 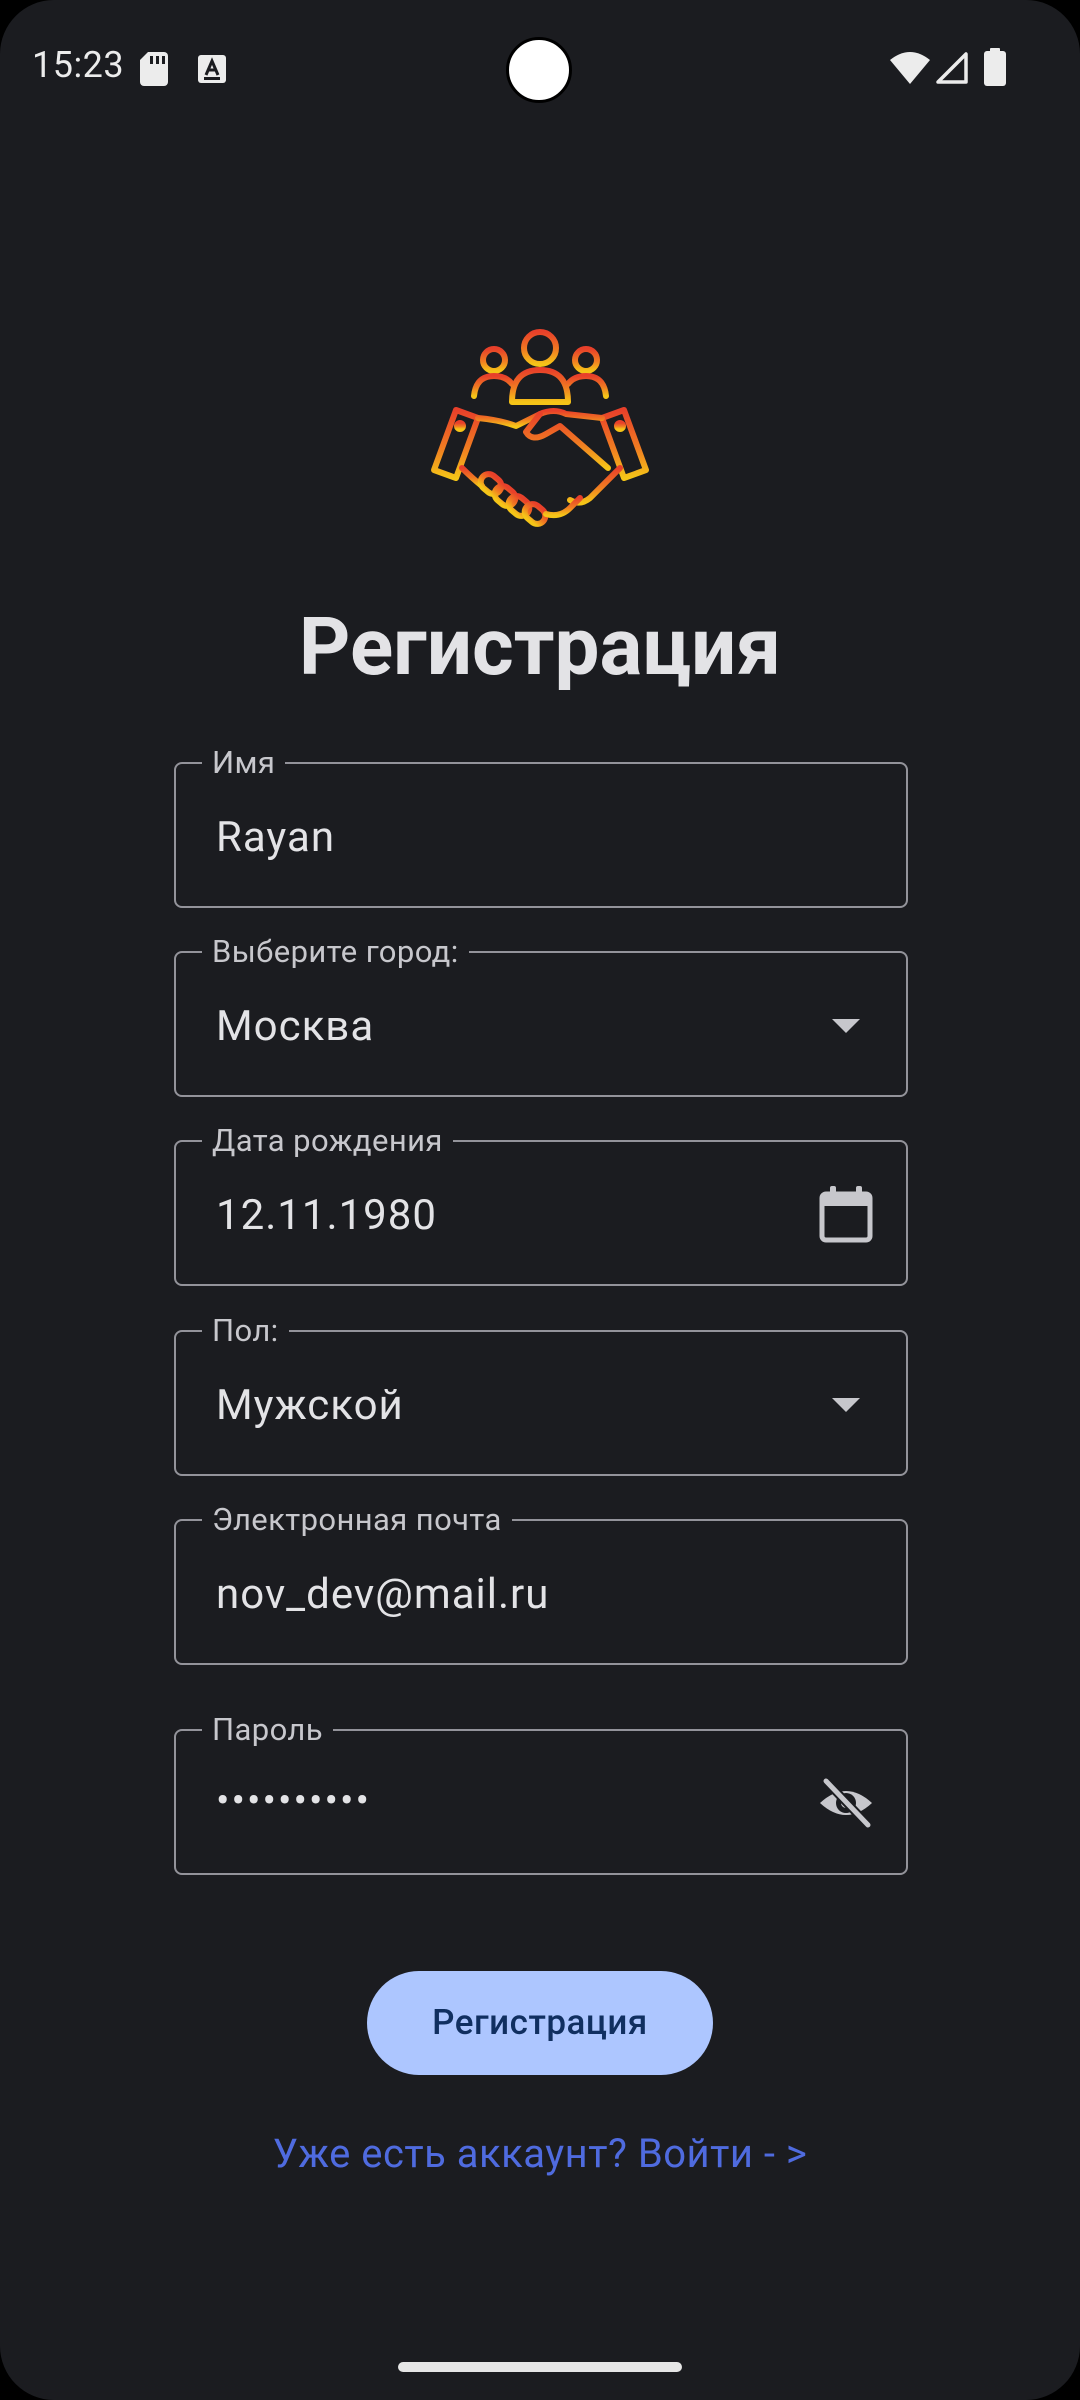 What do you see at coordinates (310, 1406) in the screenshot?
I see `gender-dropdown-value: Мужской` at bounding box center [310, 1406].